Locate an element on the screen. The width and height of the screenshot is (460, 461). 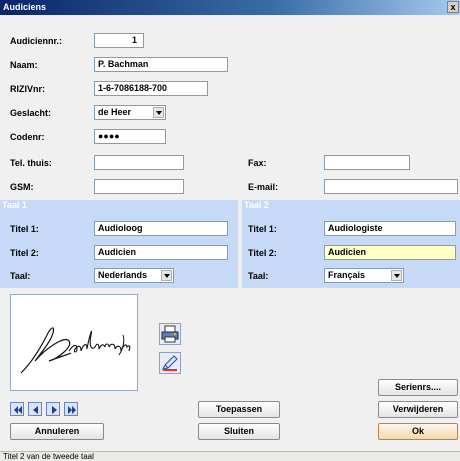
previous-record-button is located at coordinates (35, 409).